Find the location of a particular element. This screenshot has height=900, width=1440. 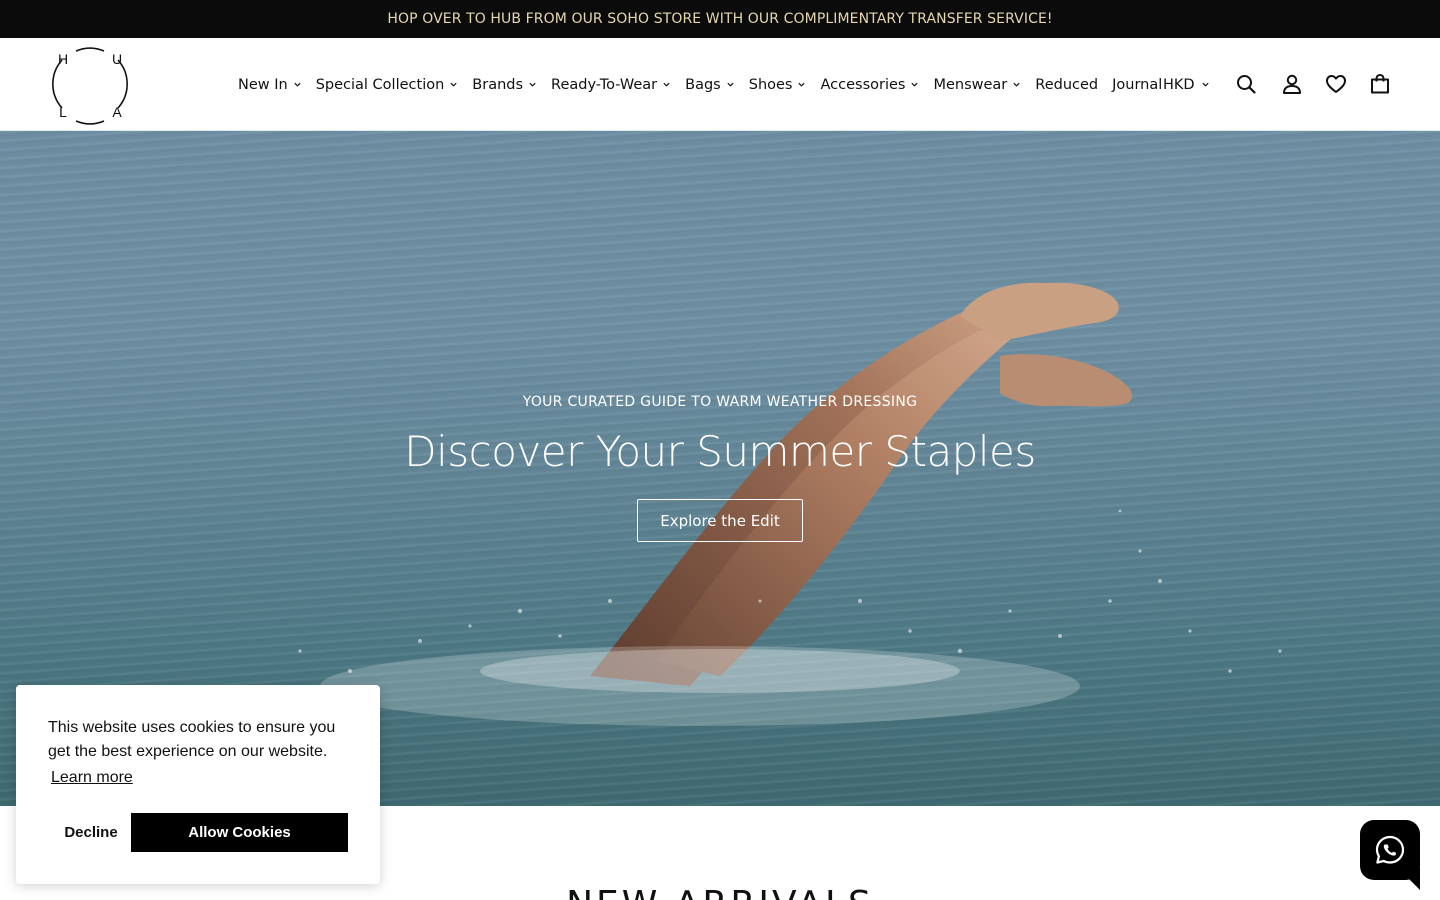

learn-more-link: Learn more is located at coordinates (92, 778).